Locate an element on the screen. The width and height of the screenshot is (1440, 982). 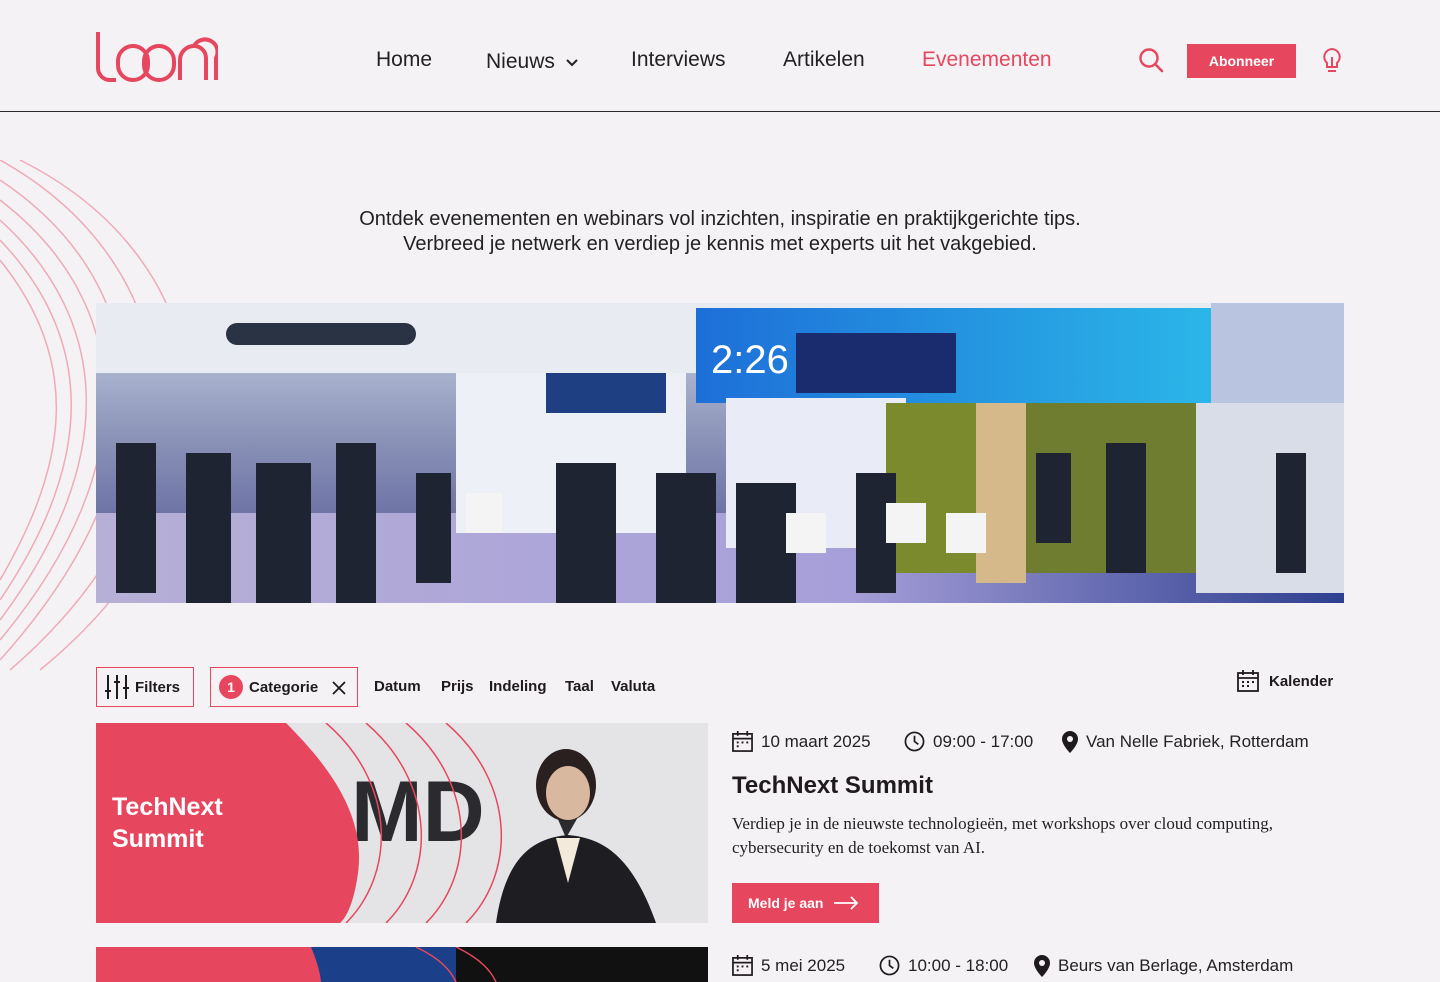
event-title: TechNext Summit is located at coordinates (832, 786).